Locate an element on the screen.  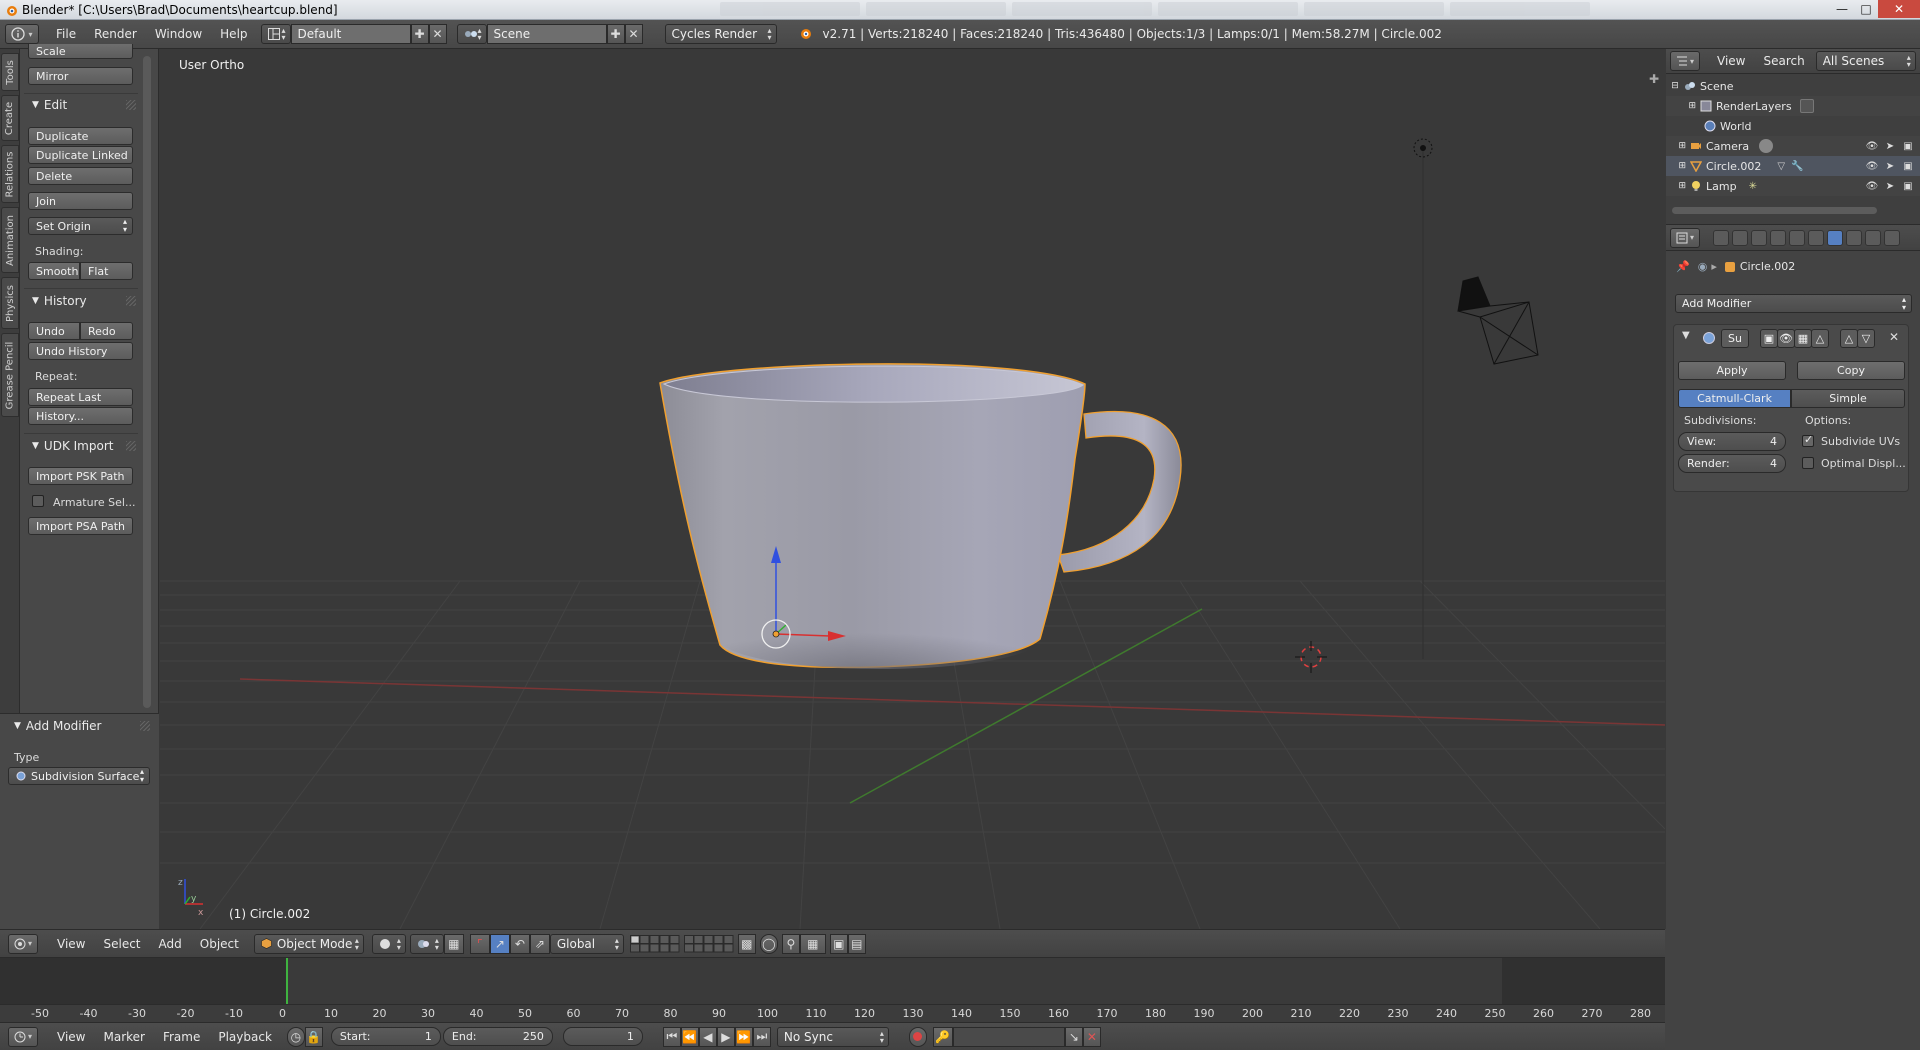
outliner-row-world: World is located at coordinates (1793, 126).